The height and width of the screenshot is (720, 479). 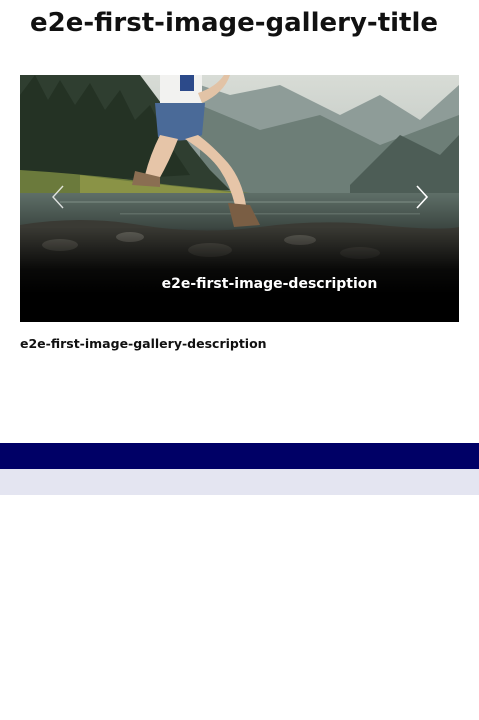 I want to click on chevron-left-icon, so click(x=58, y=197).